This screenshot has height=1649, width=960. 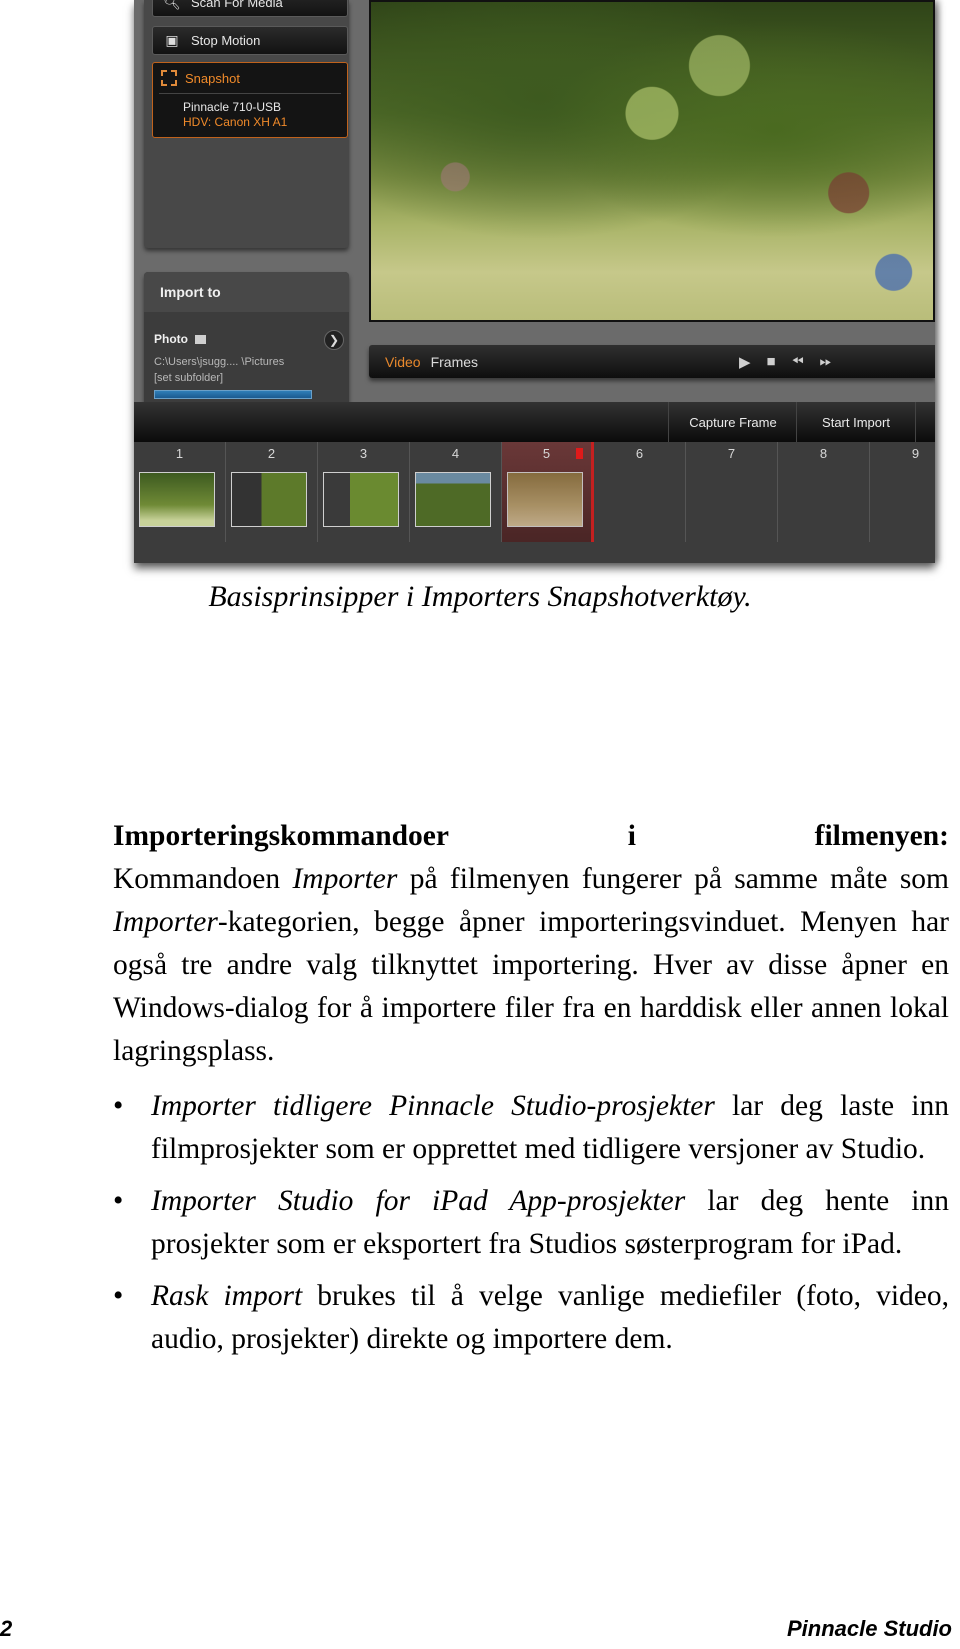 What do you see at coordinates (454, 362) in the screenshot?
I see `tab-frames: Frames` at bounding box center [454, 362].